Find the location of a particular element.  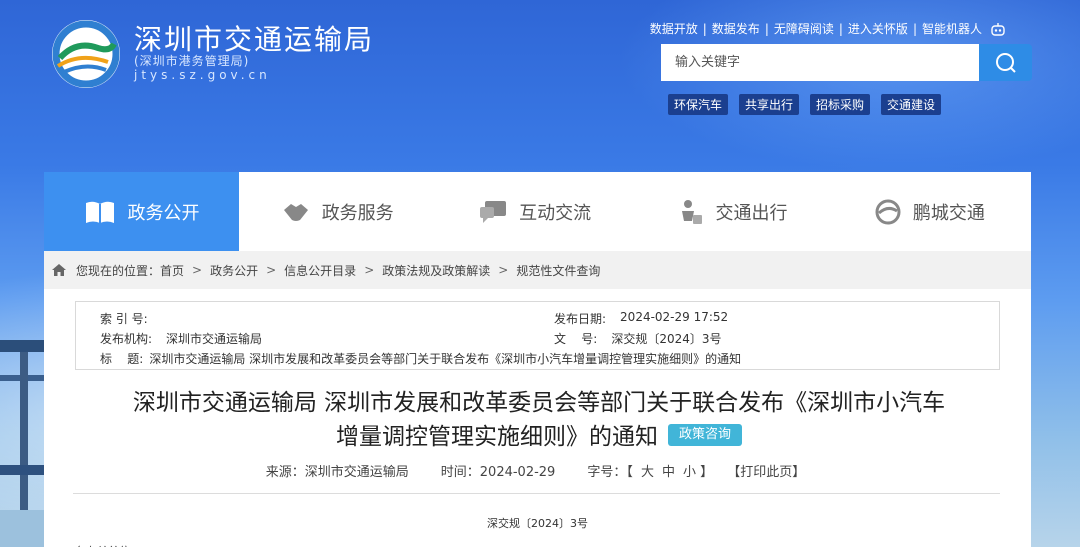

link-accessible-reading: 无障碍阅读 is located at coordinates (804, 28).